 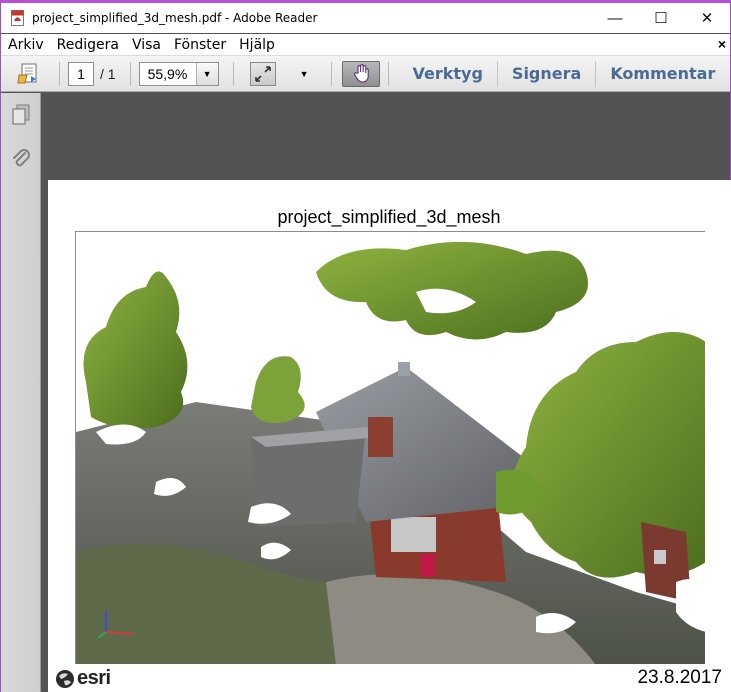 I want to click on pages-icon, so click(x=21, y=114).